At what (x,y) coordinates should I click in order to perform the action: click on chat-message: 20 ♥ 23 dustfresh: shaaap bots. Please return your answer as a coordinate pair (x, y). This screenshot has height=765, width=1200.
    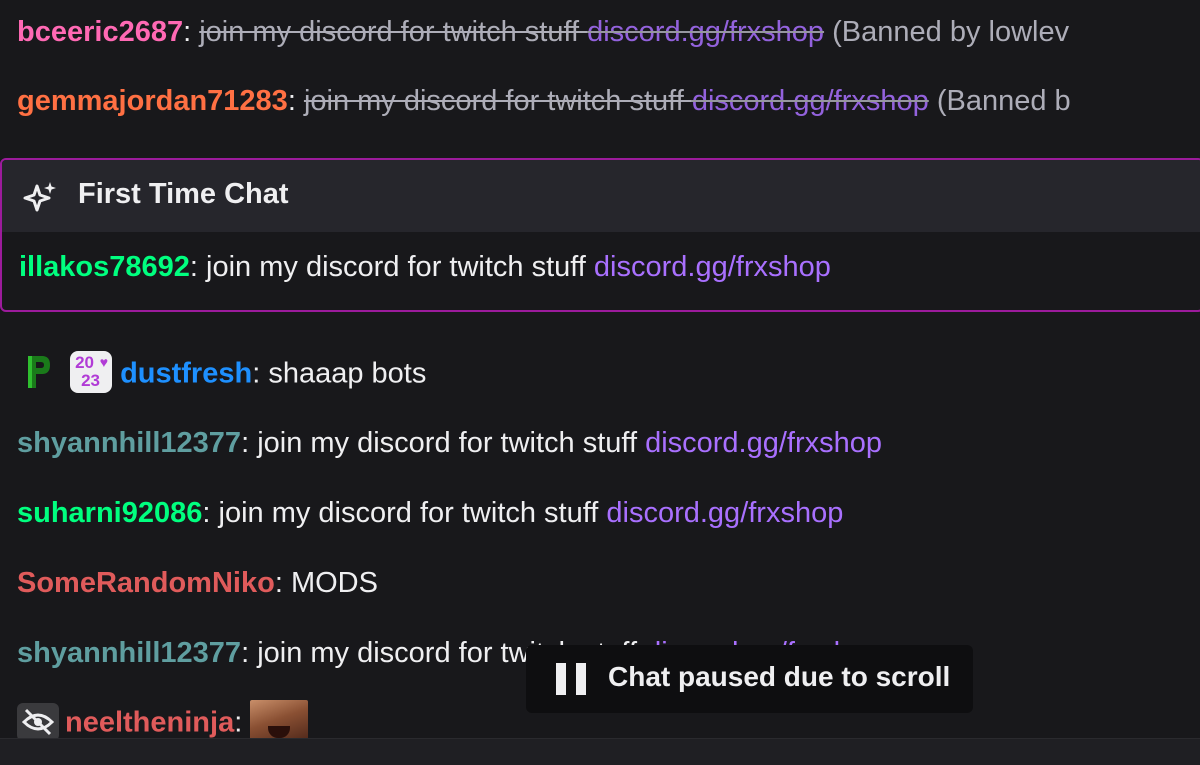
    Looking at the image, I should click on (224, 373).